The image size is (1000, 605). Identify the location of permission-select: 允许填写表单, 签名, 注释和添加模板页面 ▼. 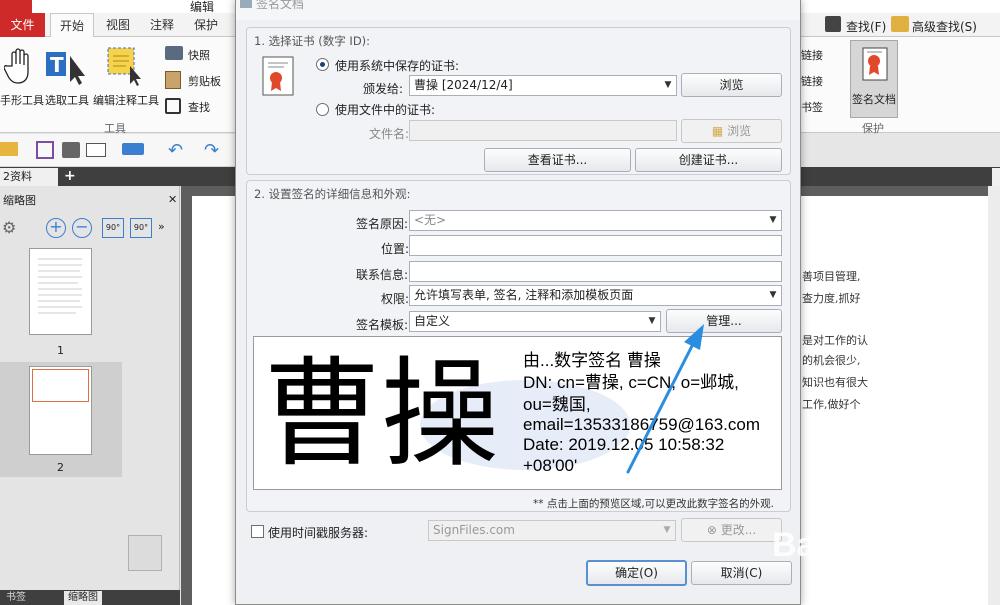
(595, 295).